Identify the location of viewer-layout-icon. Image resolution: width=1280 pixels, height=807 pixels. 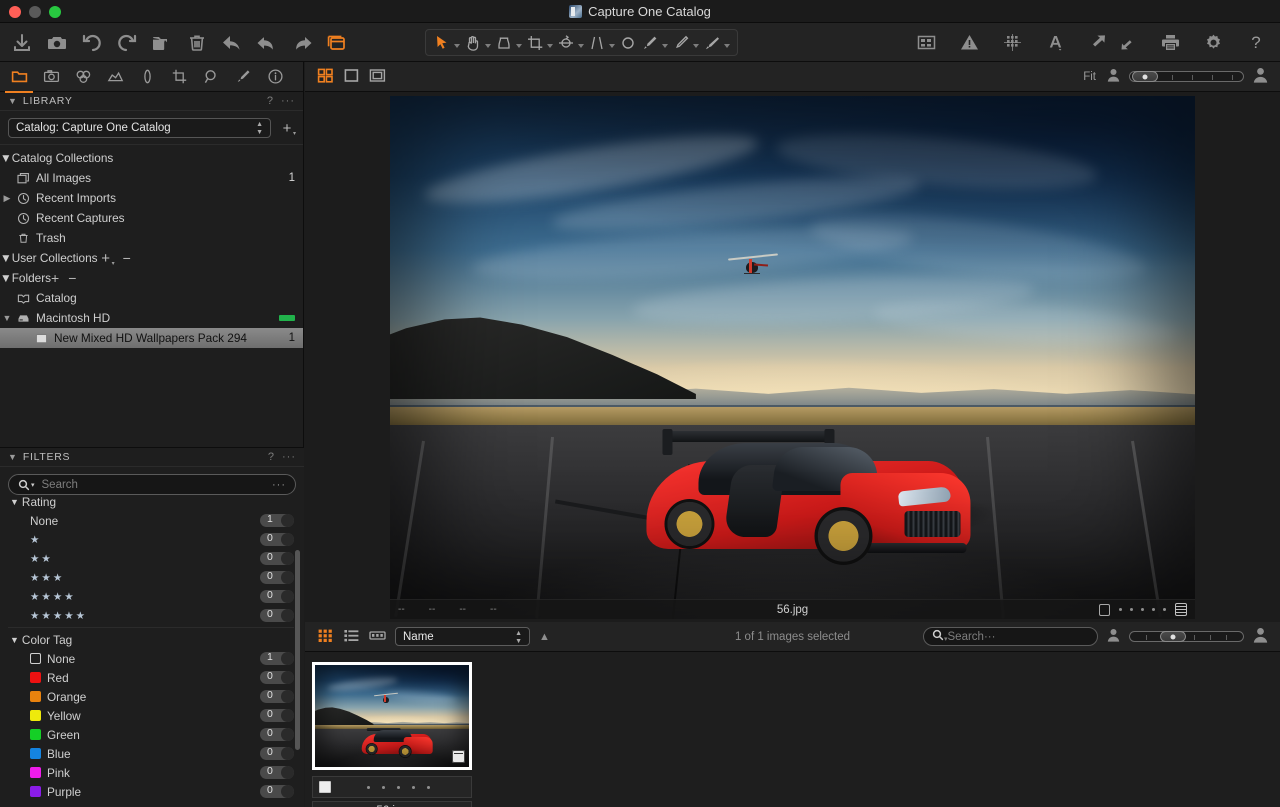
(926, 43).